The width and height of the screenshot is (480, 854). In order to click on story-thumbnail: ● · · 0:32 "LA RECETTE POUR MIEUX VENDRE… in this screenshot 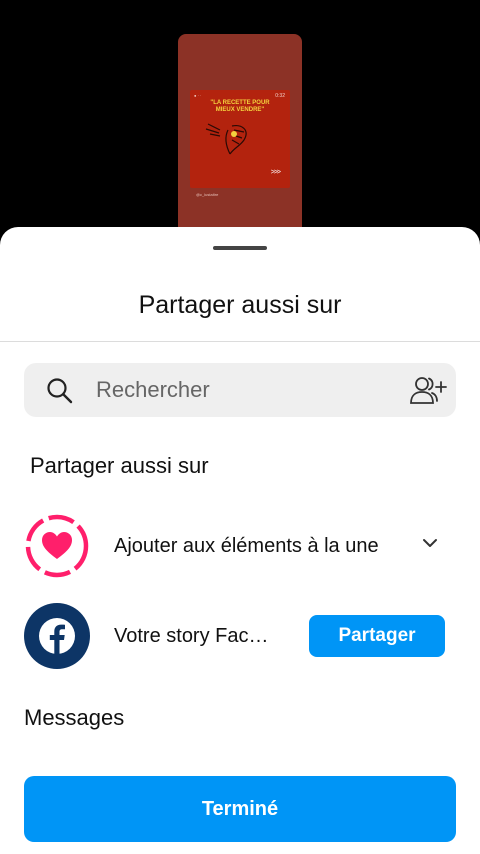, I will do `click(240, 139)`.